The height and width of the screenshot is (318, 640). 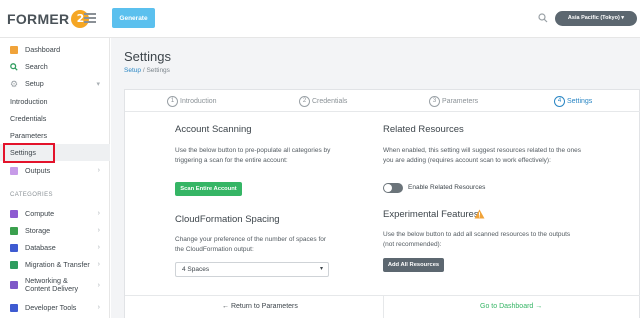 I want to click on spacing-select-value: 4 Spaces, so click(x=196, y=269).